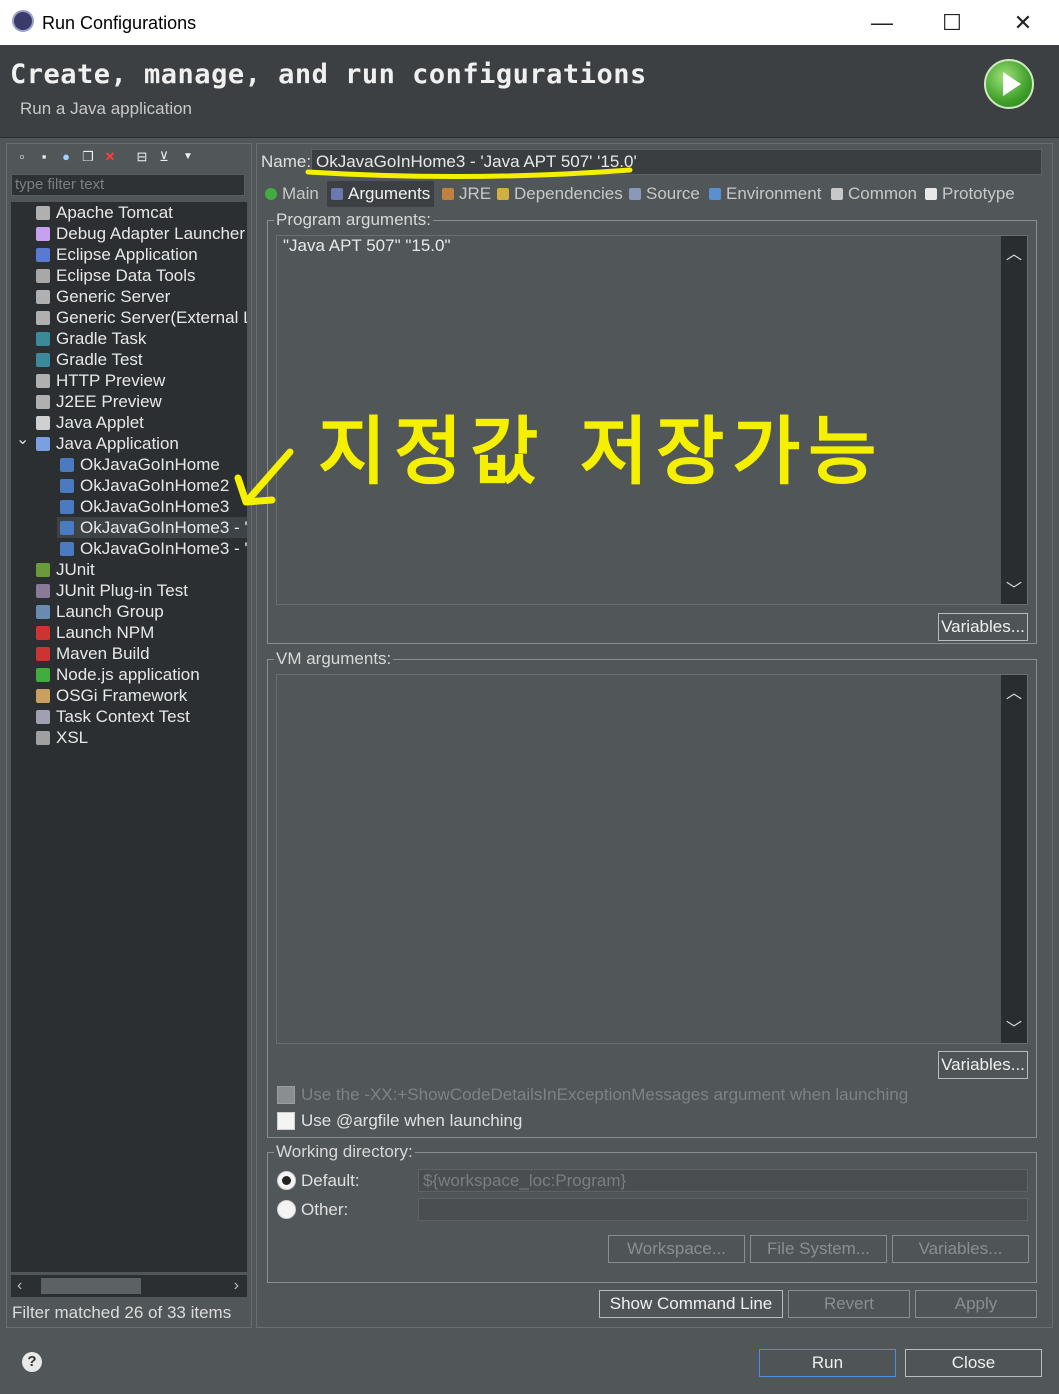 The image size is (1059, 1394). I want to click on tree-item: J2EE Preview, so click(99, 401).